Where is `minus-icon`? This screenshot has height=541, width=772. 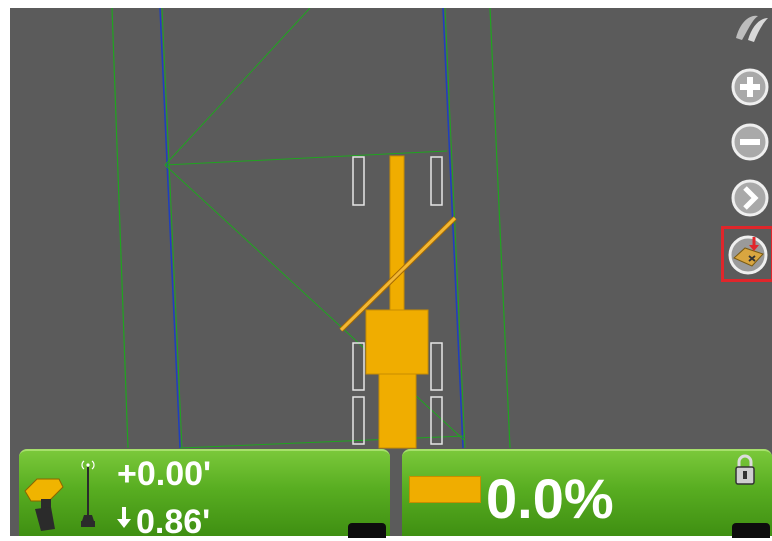 minus-icon is located at coordinates (750, 142).